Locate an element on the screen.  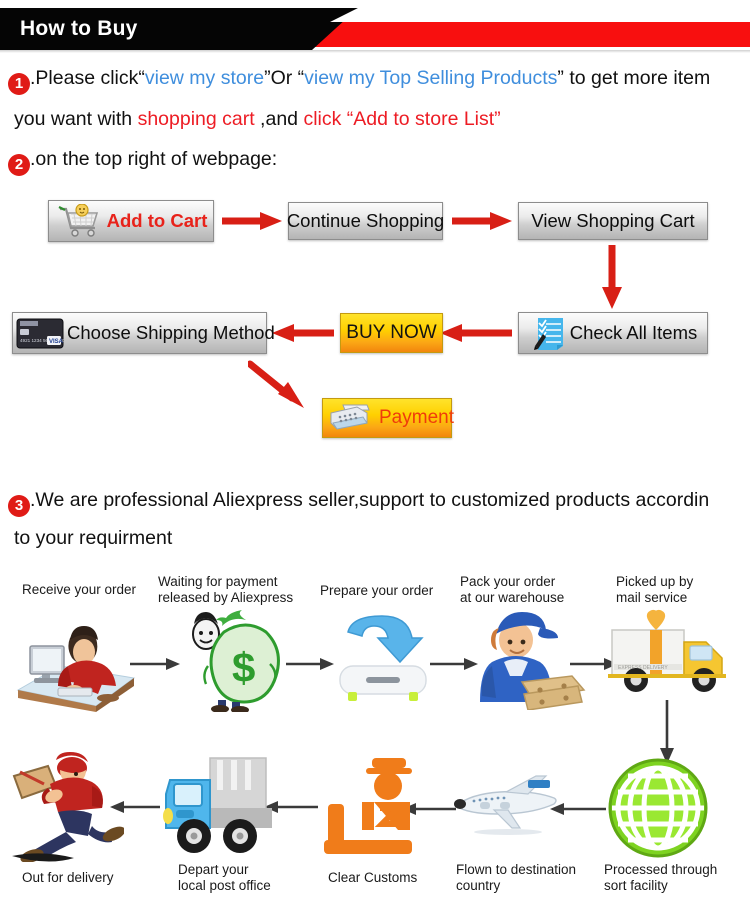
process-label-flown-to-destination-country: Flown to destination country is located at coordinates (531, 878).